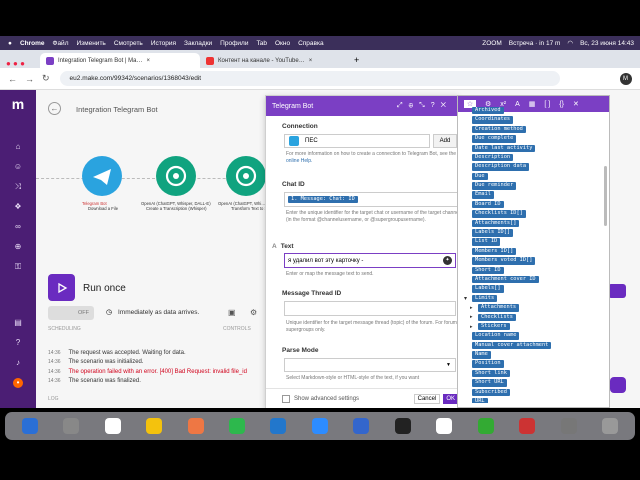 This screenshot has width=640, height=480. I want to click on keys-icon: ⚿, so click(18, 267).